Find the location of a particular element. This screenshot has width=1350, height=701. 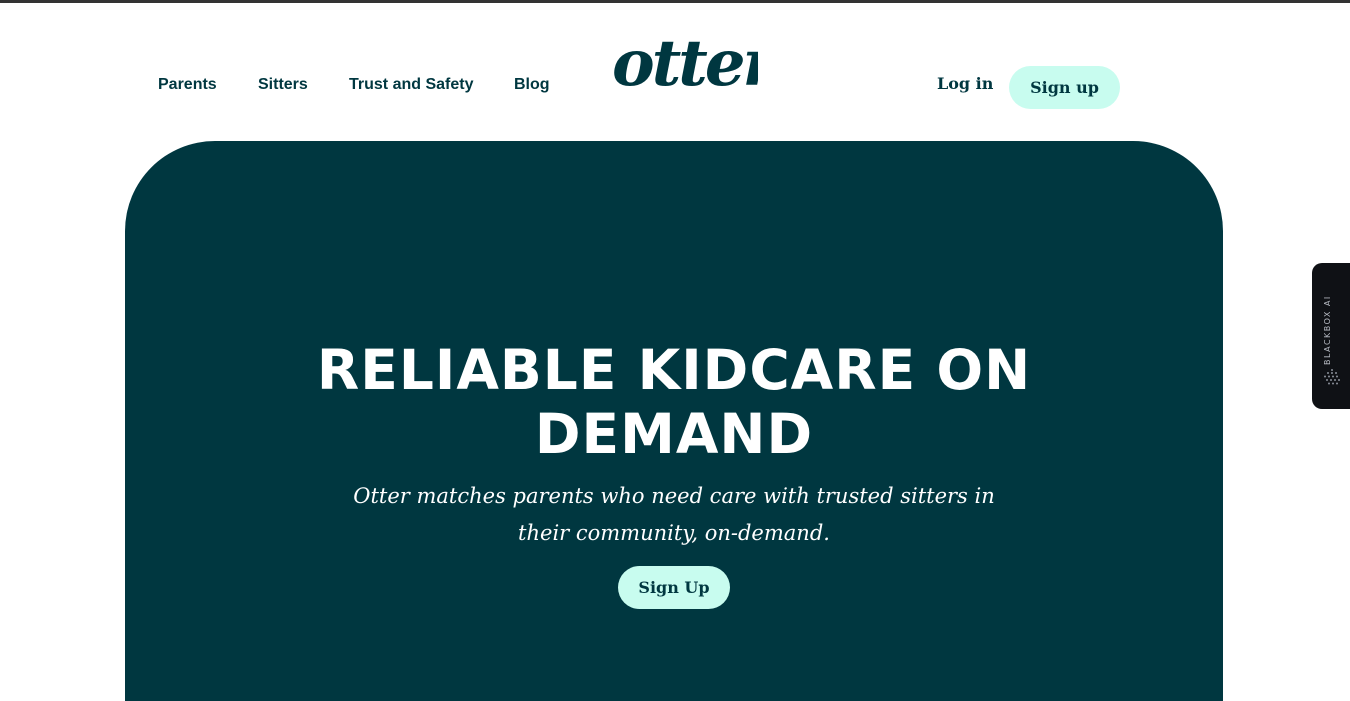

blackbox-ai-widget: BLACKBOX AI is located at coordinates (1331, 336).